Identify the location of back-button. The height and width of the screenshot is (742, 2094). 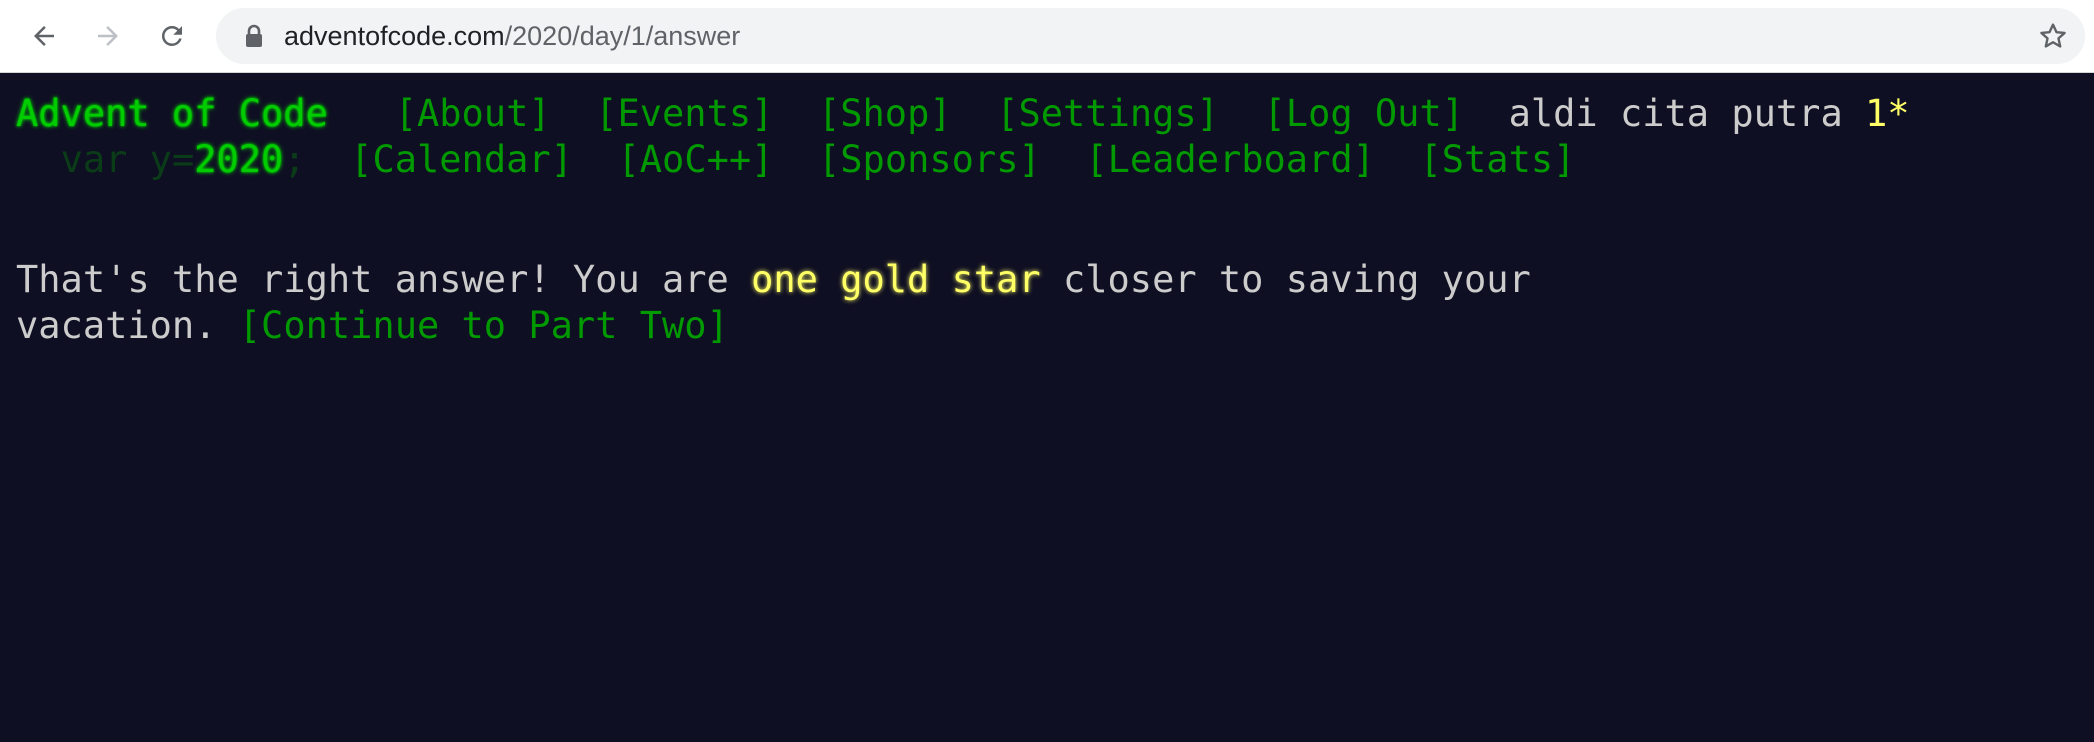
(44, 36).